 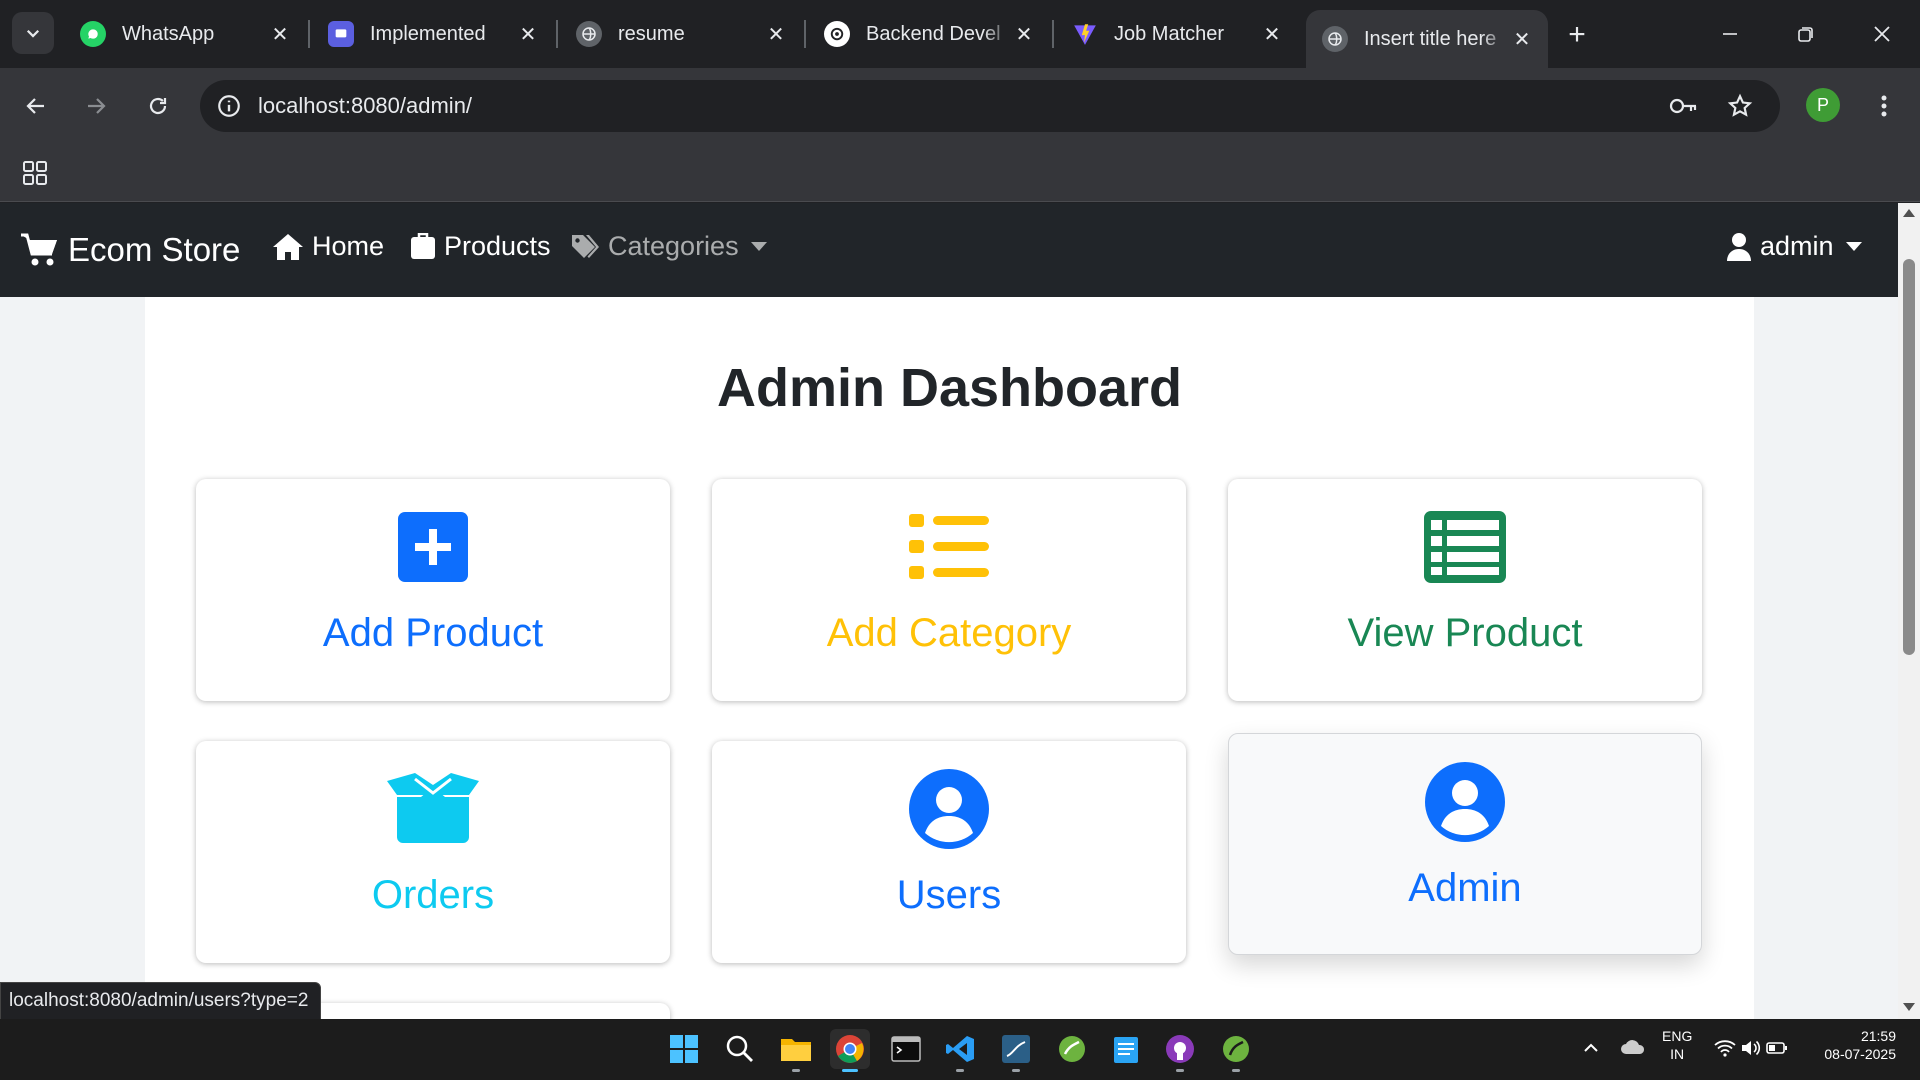 I want to click on bookmark-star-button, so click(x=1740, y=106).